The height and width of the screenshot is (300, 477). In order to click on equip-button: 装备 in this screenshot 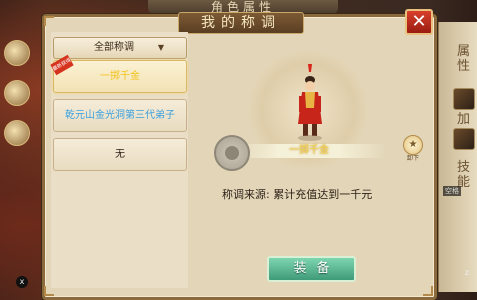, I will do `click(311, 269)`.